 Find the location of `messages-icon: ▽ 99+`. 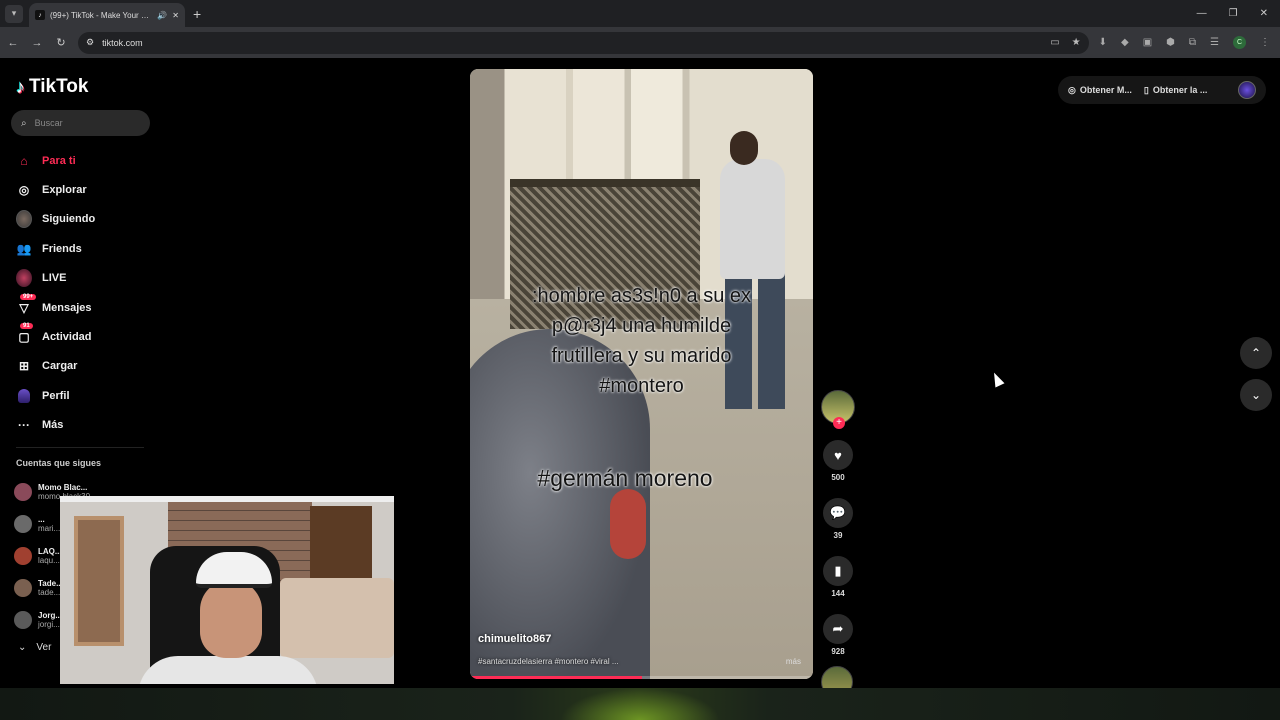

messages-icon: ▽ 99+ is located at coordinates (26, 304).